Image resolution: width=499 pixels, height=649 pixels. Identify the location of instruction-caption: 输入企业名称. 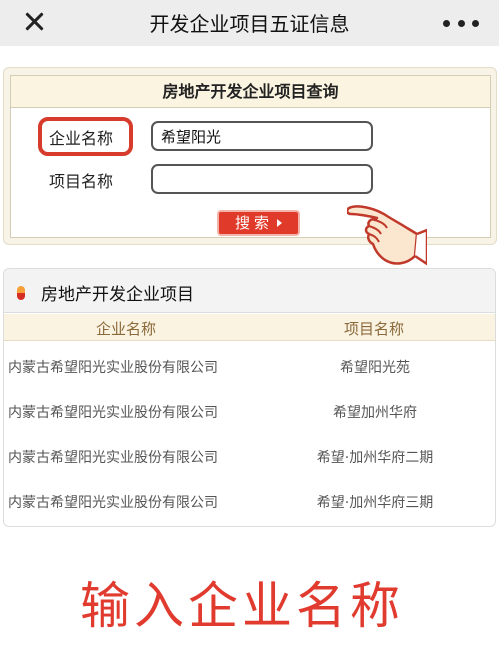
(242, 606).